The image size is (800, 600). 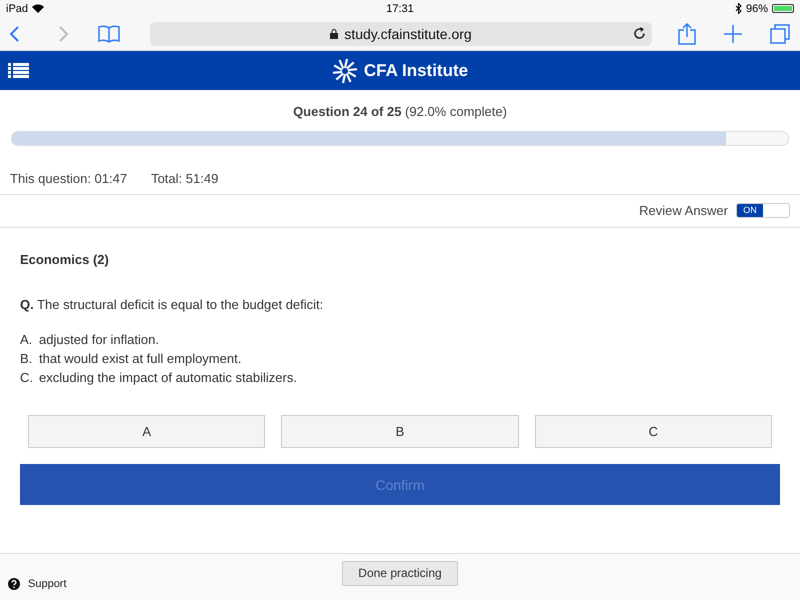 I want to click on answer-button: C, so click(x=653, y=431).